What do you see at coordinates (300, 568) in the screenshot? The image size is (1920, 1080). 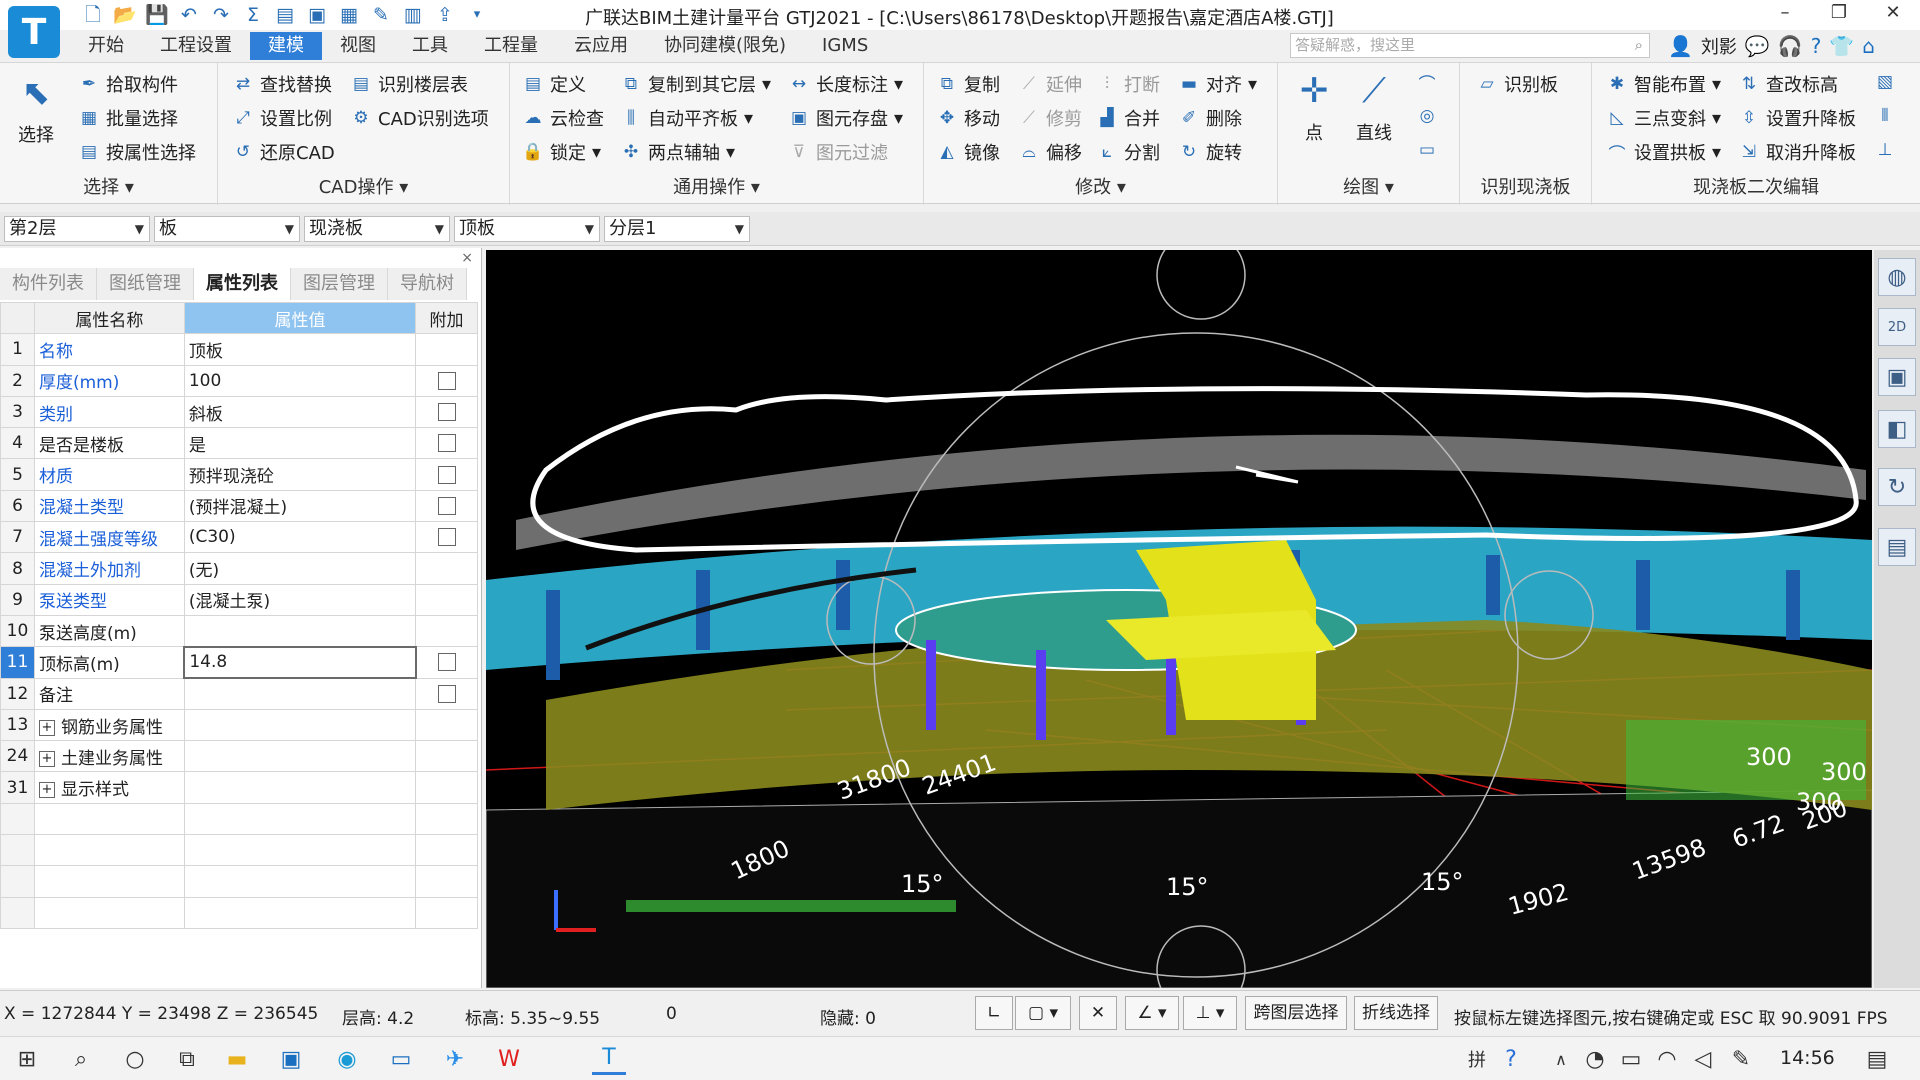 I see `property-value: (无)` at bounding box center [300, 568].